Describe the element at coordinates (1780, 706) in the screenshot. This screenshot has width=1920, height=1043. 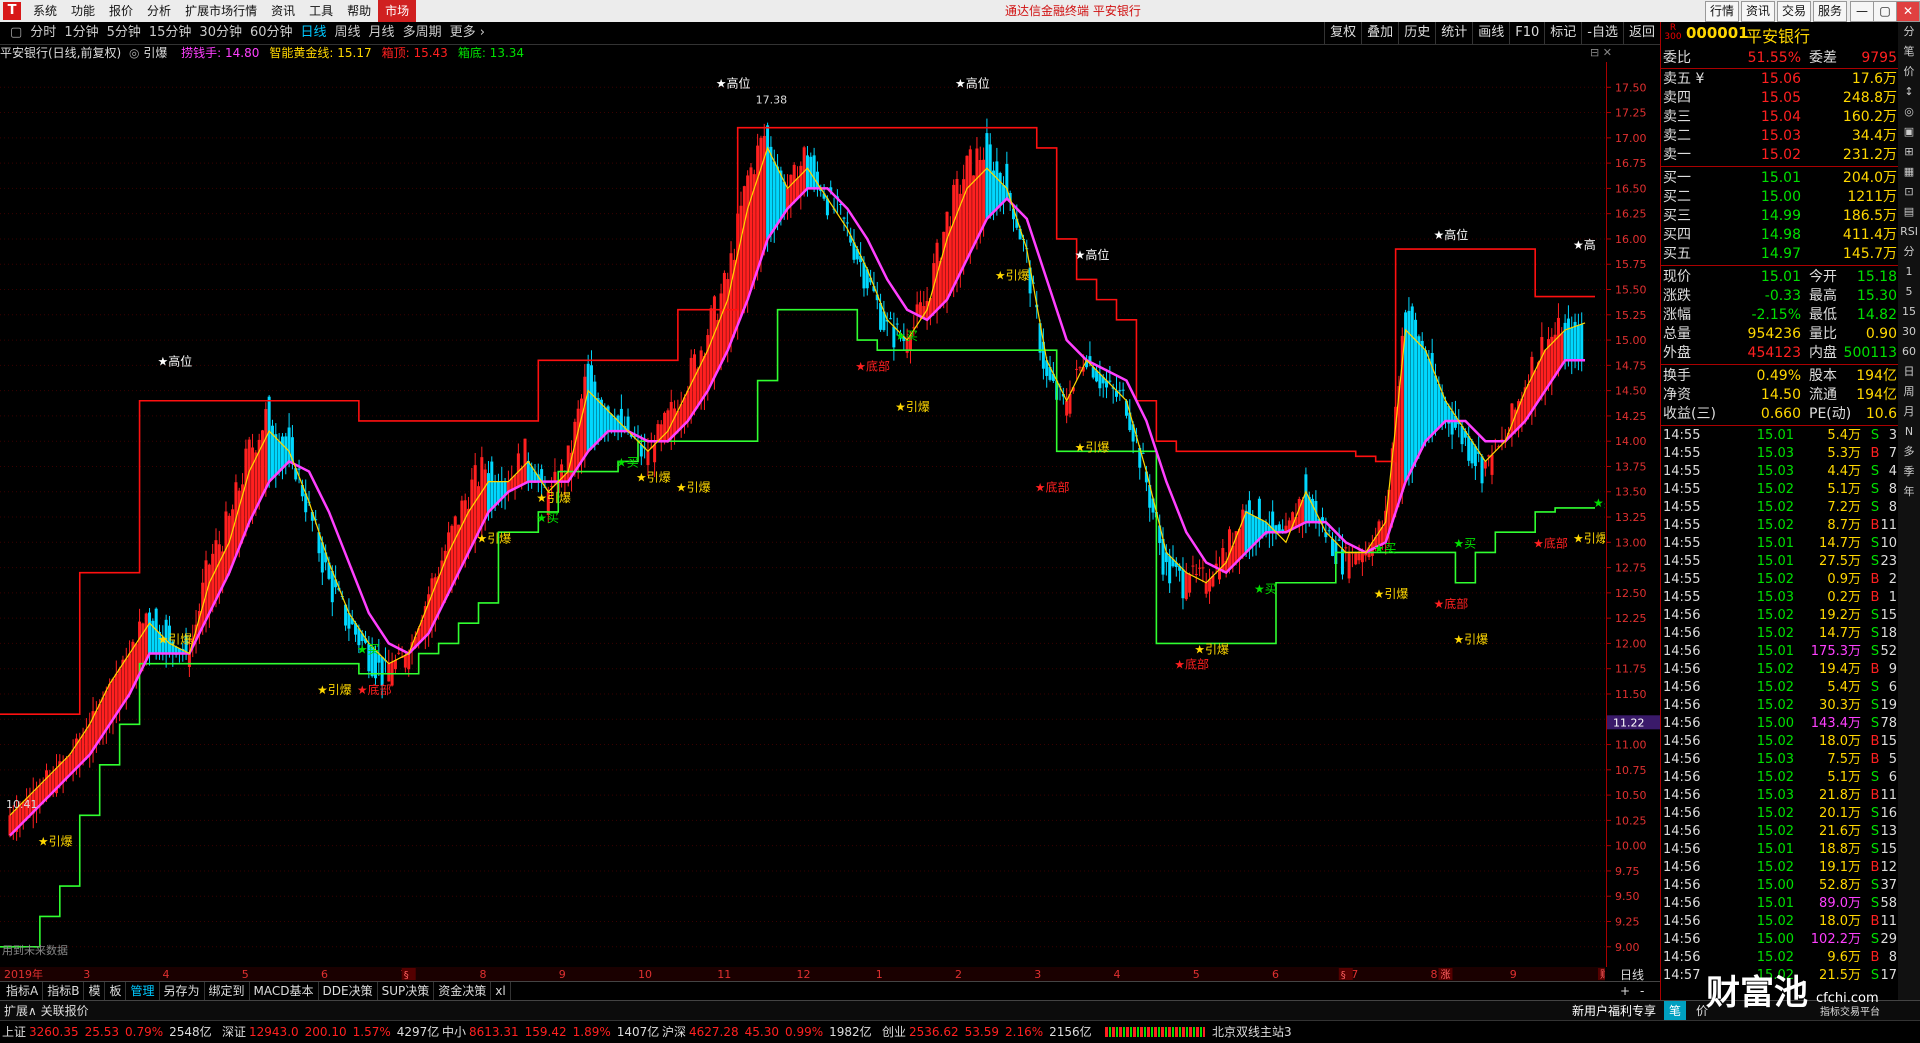
I see `tick-row: 14:56 15.02 30.3万 S 19` at that location.